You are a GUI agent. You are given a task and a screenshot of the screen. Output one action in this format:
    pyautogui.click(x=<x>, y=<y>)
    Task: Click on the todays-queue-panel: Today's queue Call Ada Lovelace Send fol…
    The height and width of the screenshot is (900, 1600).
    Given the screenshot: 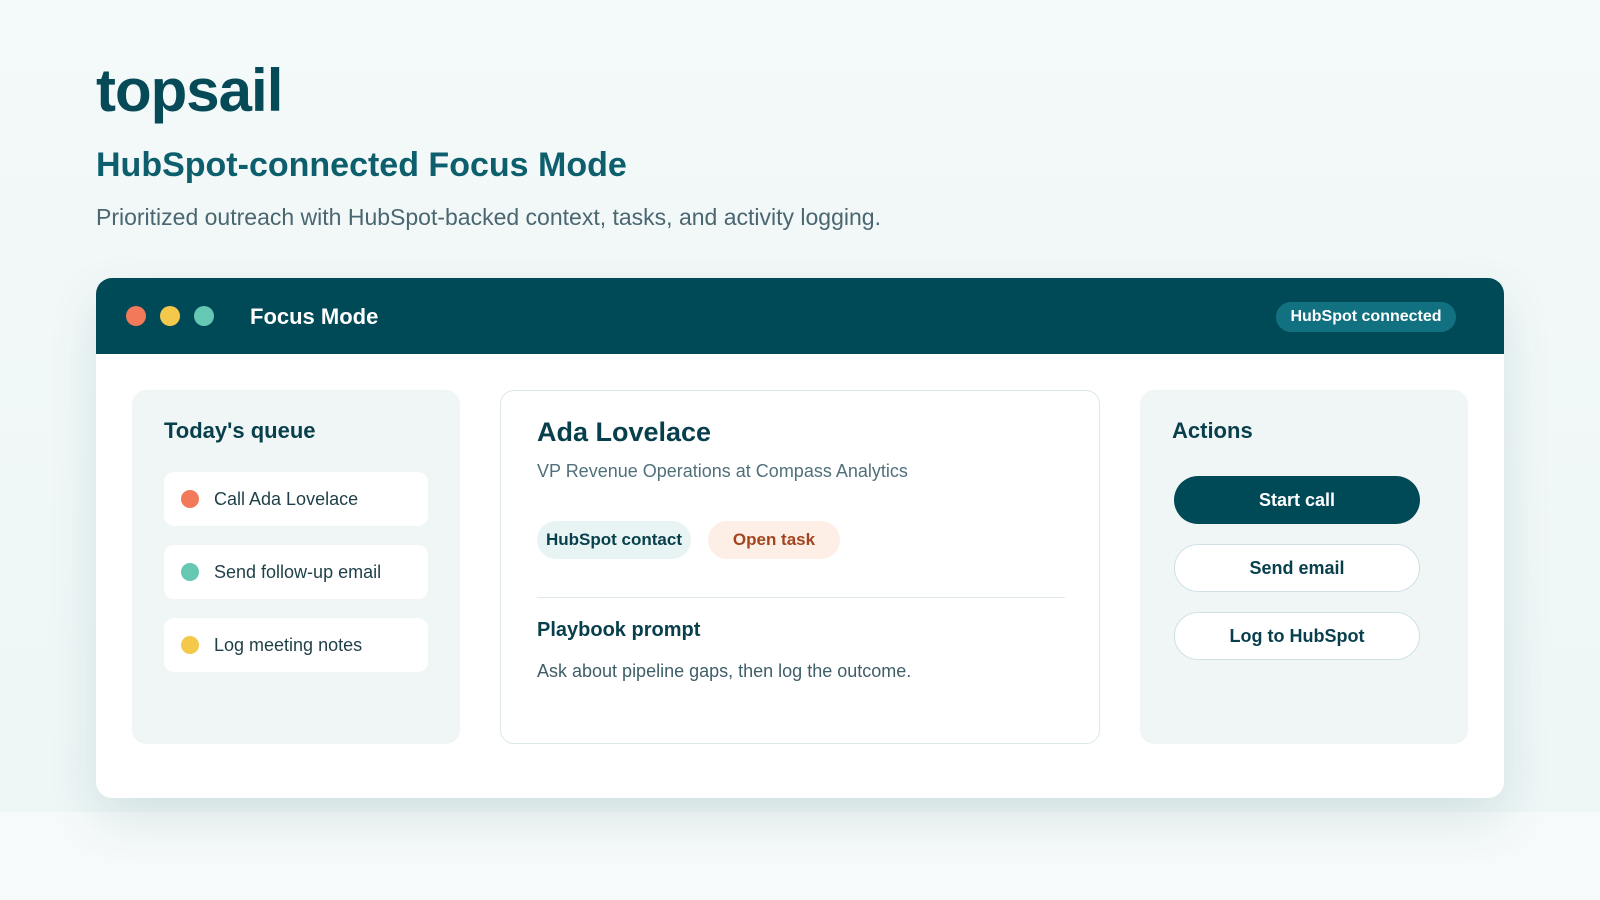 What is the action you would take?
    pyautogui.click(x=296, y=567)
    